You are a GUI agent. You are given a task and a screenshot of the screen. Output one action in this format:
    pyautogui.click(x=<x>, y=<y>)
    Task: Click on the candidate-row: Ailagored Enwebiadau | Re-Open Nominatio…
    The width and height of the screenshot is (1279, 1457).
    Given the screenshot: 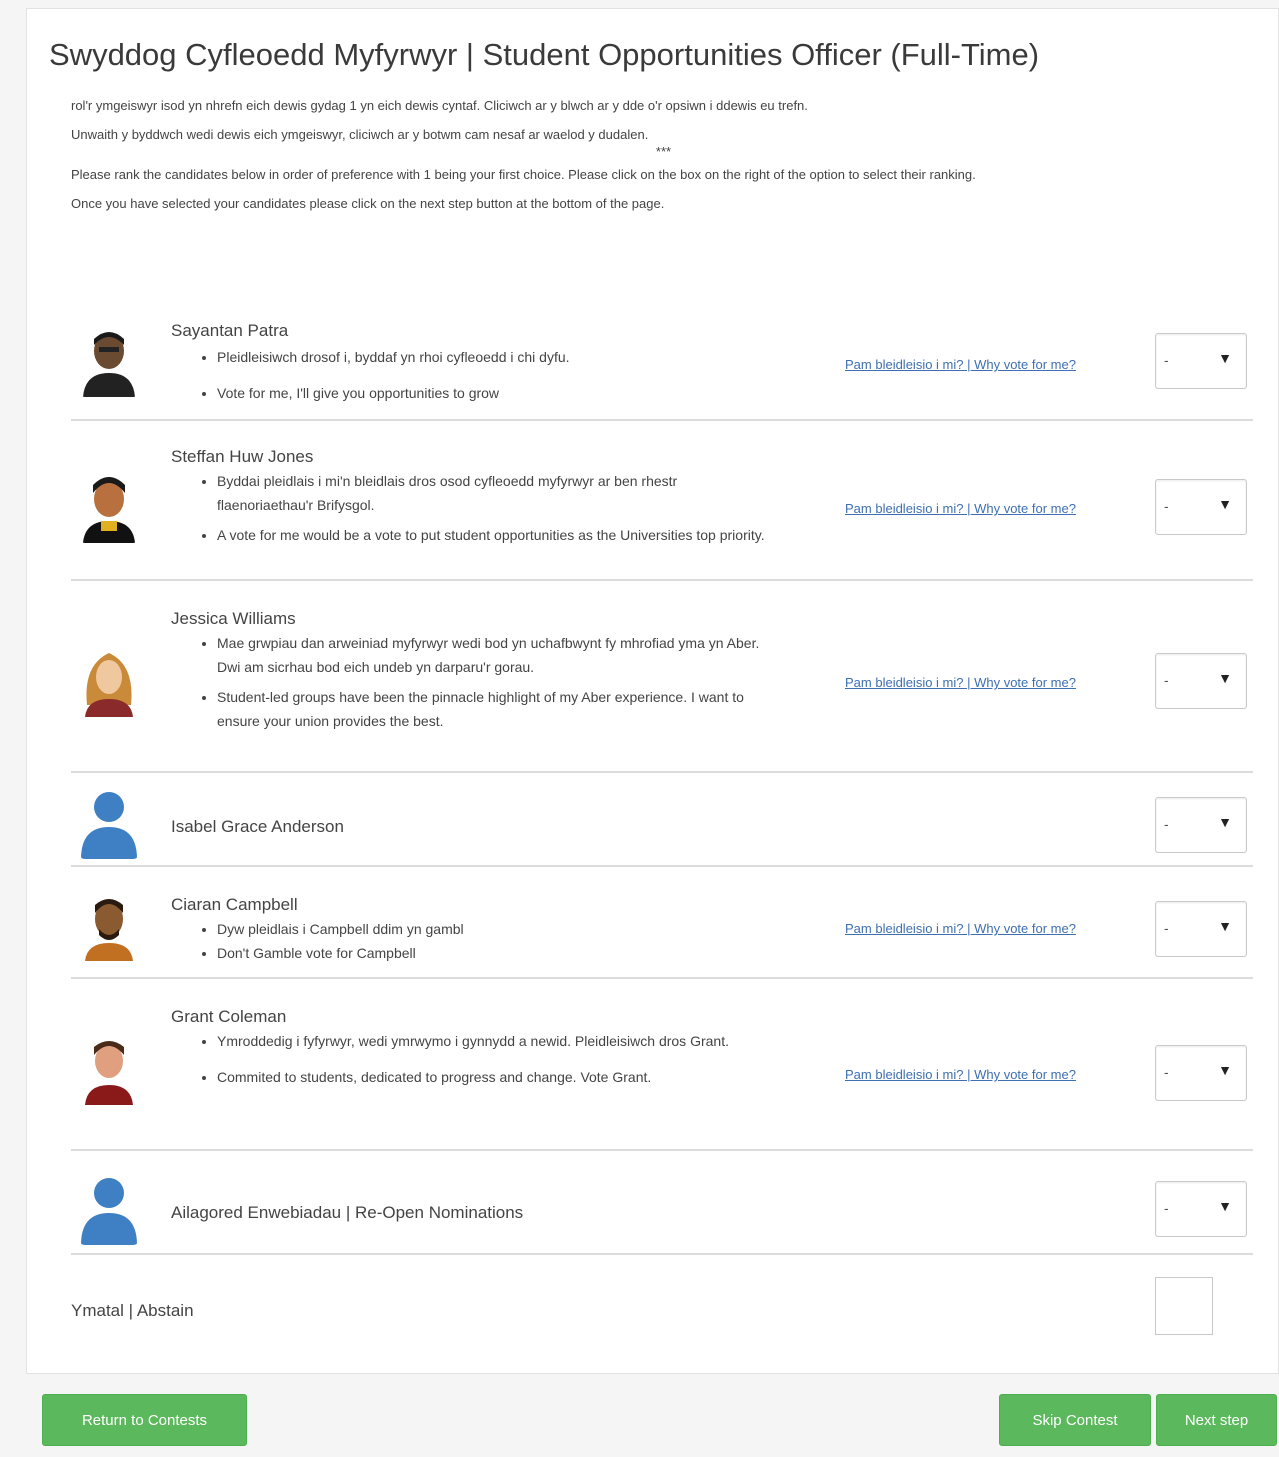 What is the action you would take?
    pyautogui.click(x=662, y=1208)
    